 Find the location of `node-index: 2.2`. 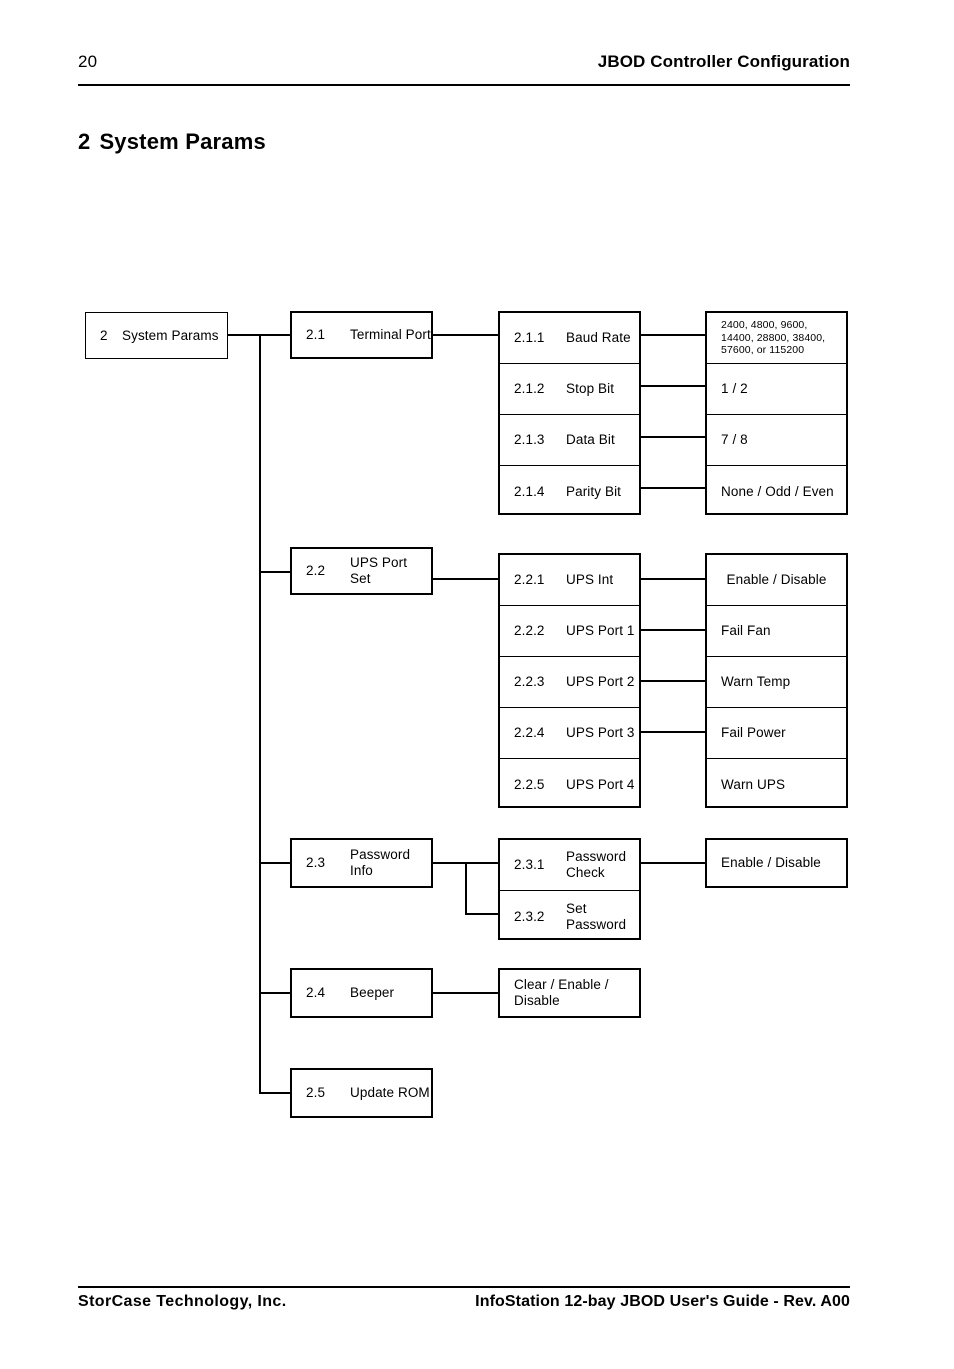

node-index: 2.2 is located at coordinates (316, 570).